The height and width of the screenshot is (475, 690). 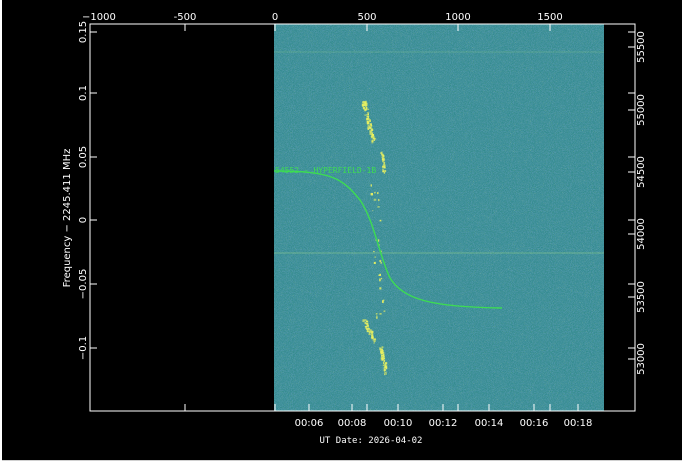 I want to click on right-tick-label: 55000, so click(x=641, y=110).